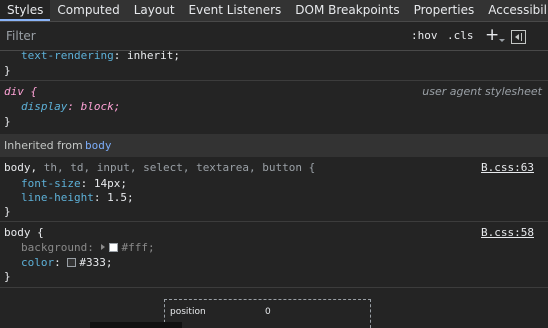 The image size is (548, 328). Describe the element at coordinates (274, 36) in the screenshot. I see `styles-toolbar: Filter :hov .cls +` at that location.